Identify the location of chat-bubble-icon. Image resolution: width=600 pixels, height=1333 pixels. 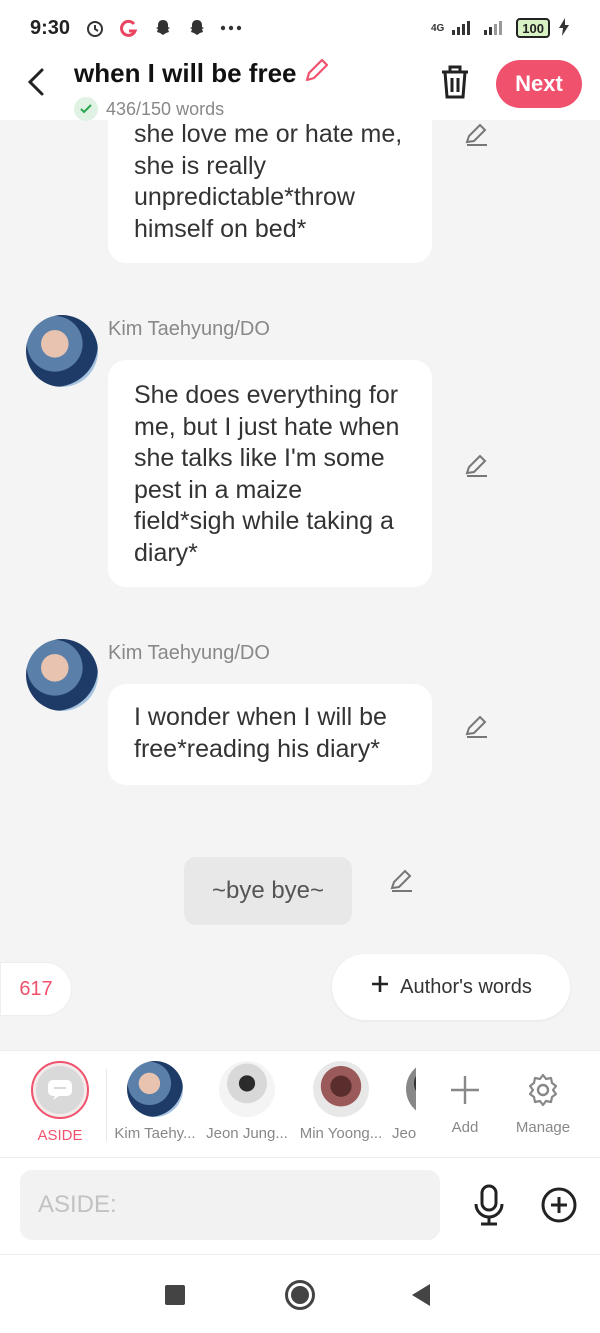
(60, 1090).